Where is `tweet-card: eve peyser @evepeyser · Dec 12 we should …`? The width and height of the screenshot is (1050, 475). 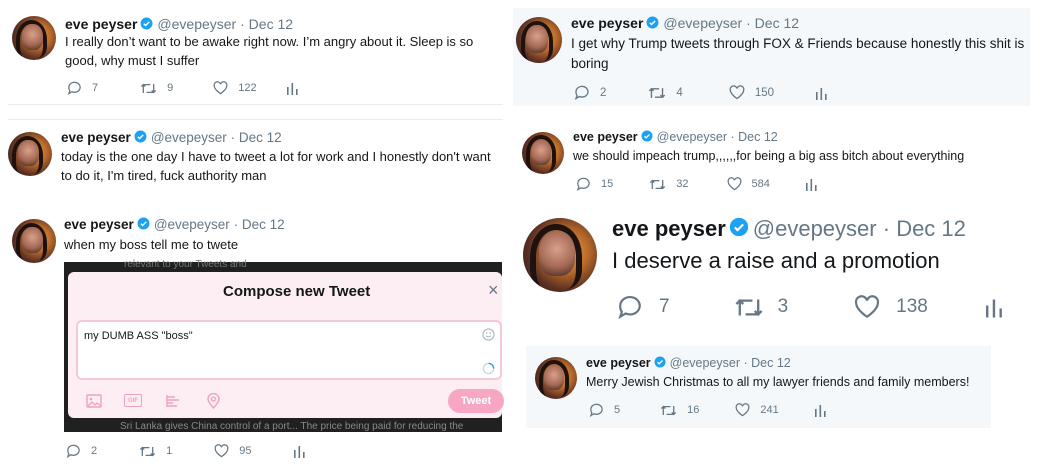
tweet-card: eve peyser @evepeyser · Dec 12 we should … is located at coordinates (771, 162).